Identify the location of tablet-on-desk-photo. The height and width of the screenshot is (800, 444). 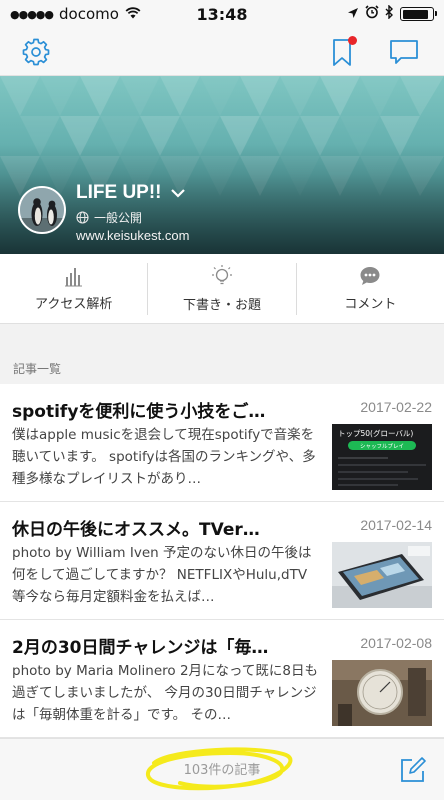
(382, 575).